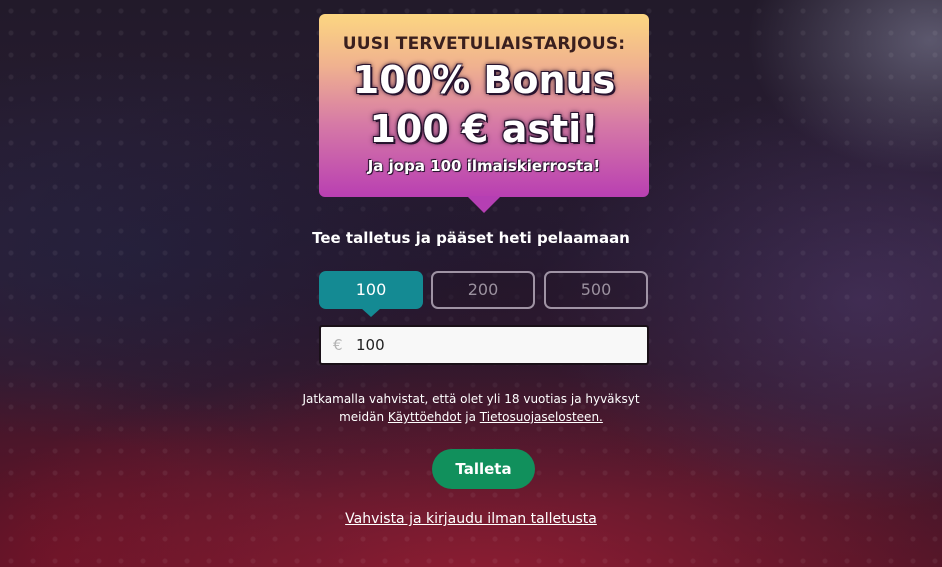 This screenshot has width=942, height=567. I want to click on terms-conjunction: ja, so click(470, 417).